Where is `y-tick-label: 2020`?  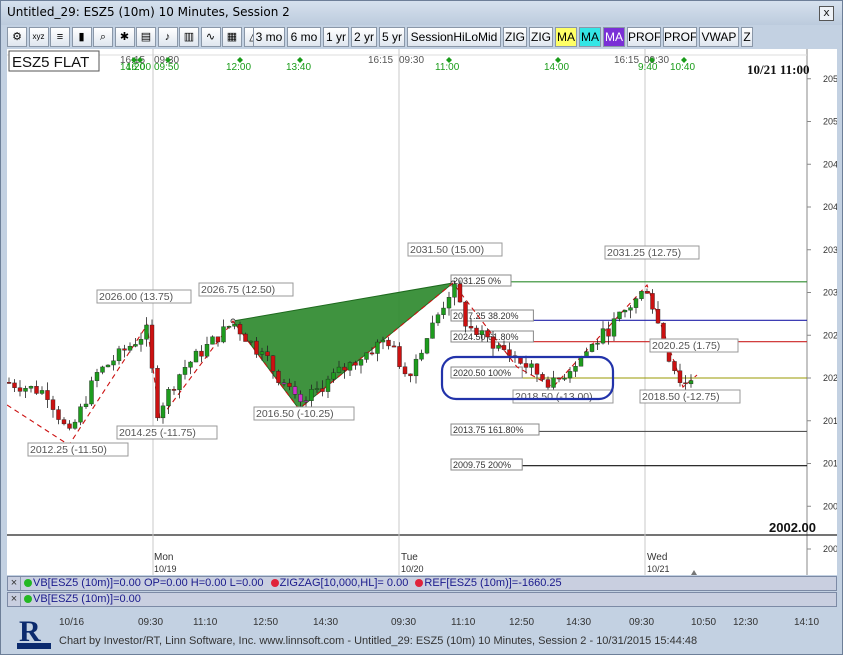
y-tick-label: 2020 is located at coordinates (830, 378).